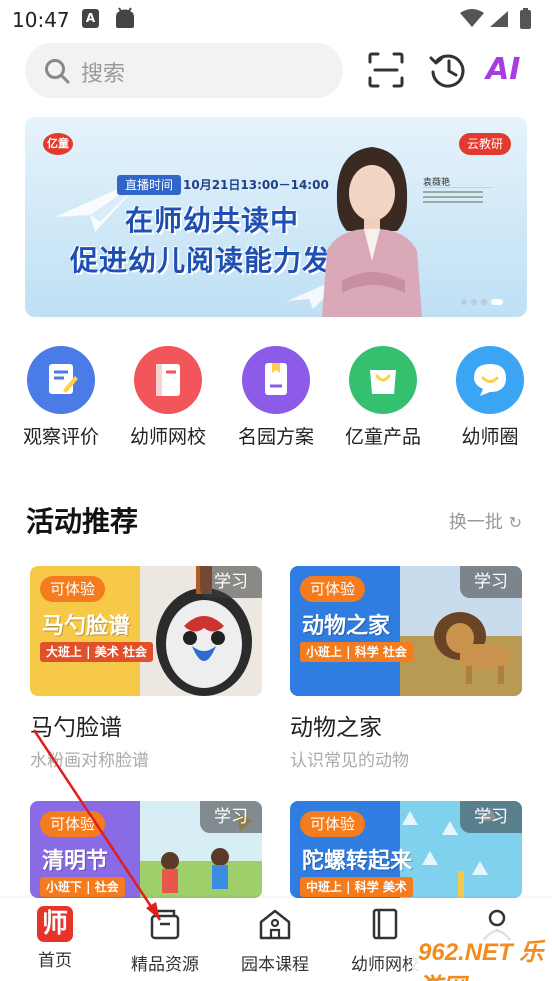 This screenshot has width=552, height=981. I want to click on school-icon, so click(275, 924).